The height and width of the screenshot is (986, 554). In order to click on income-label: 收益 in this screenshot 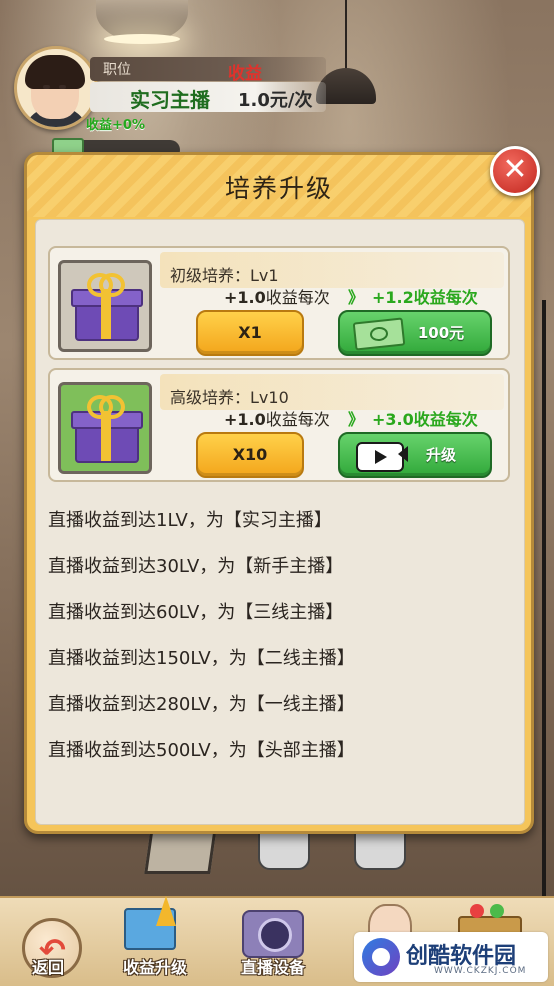, I will do `click(245, 74)`.